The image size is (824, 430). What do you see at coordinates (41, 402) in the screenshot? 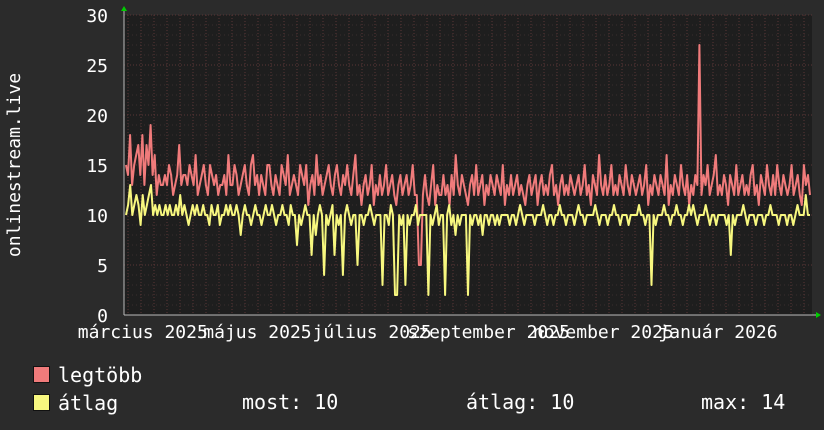
I see `legend-swatch-avg` at bounding box center [41, 402].